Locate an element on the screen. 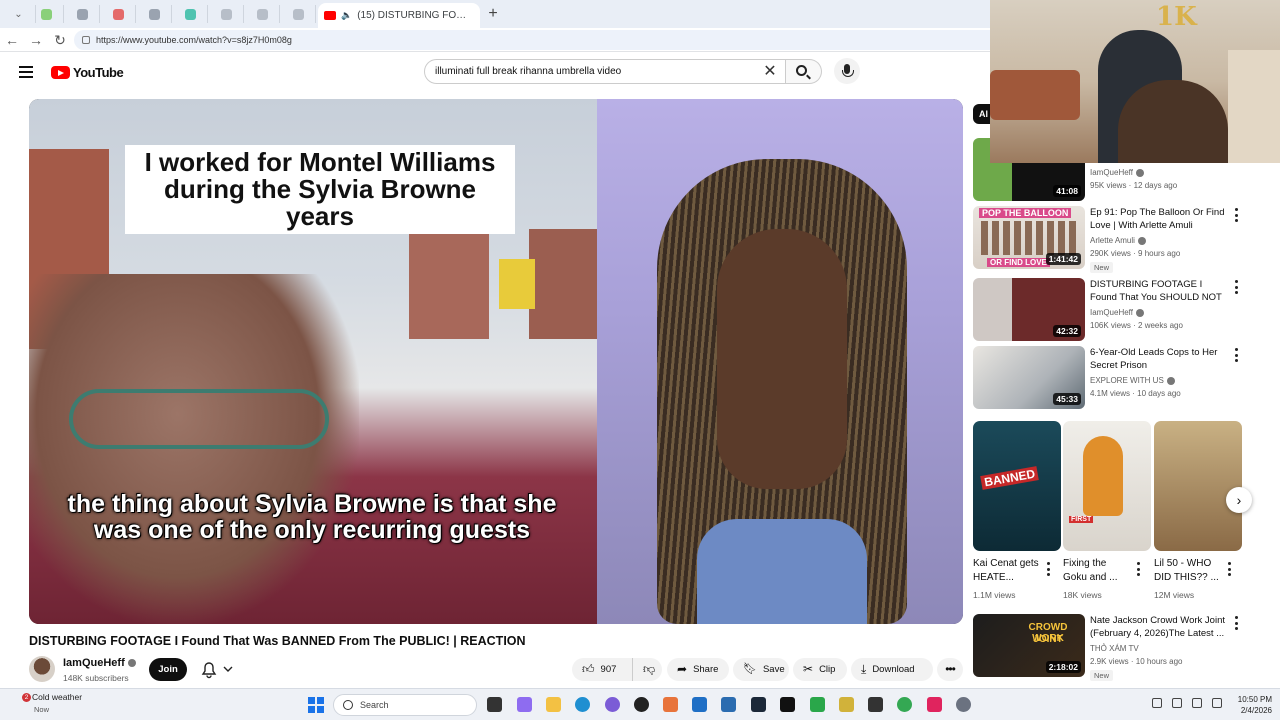  network-icon is located at coordinates (1197, 703).